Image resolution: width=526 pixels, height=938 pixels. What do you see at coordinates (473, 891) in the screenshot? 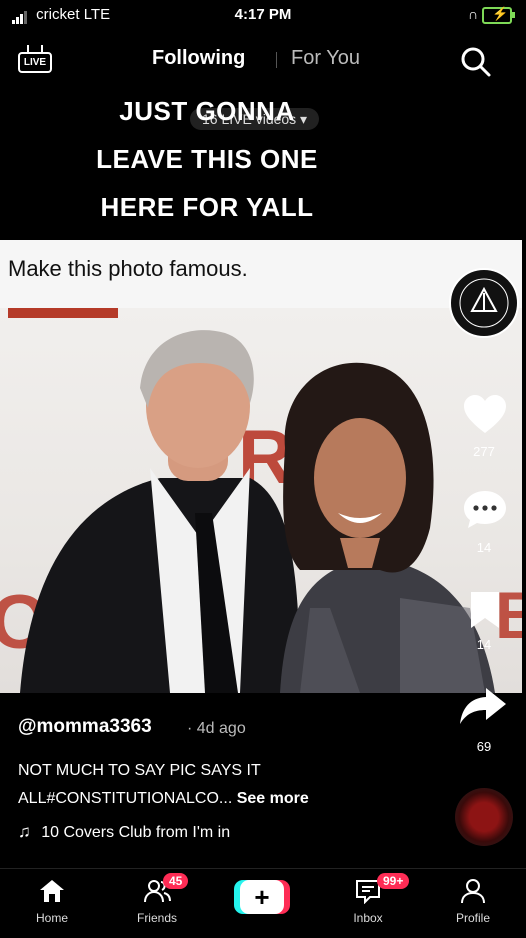
I see `profile-icon` at bounding box center [473, 891].